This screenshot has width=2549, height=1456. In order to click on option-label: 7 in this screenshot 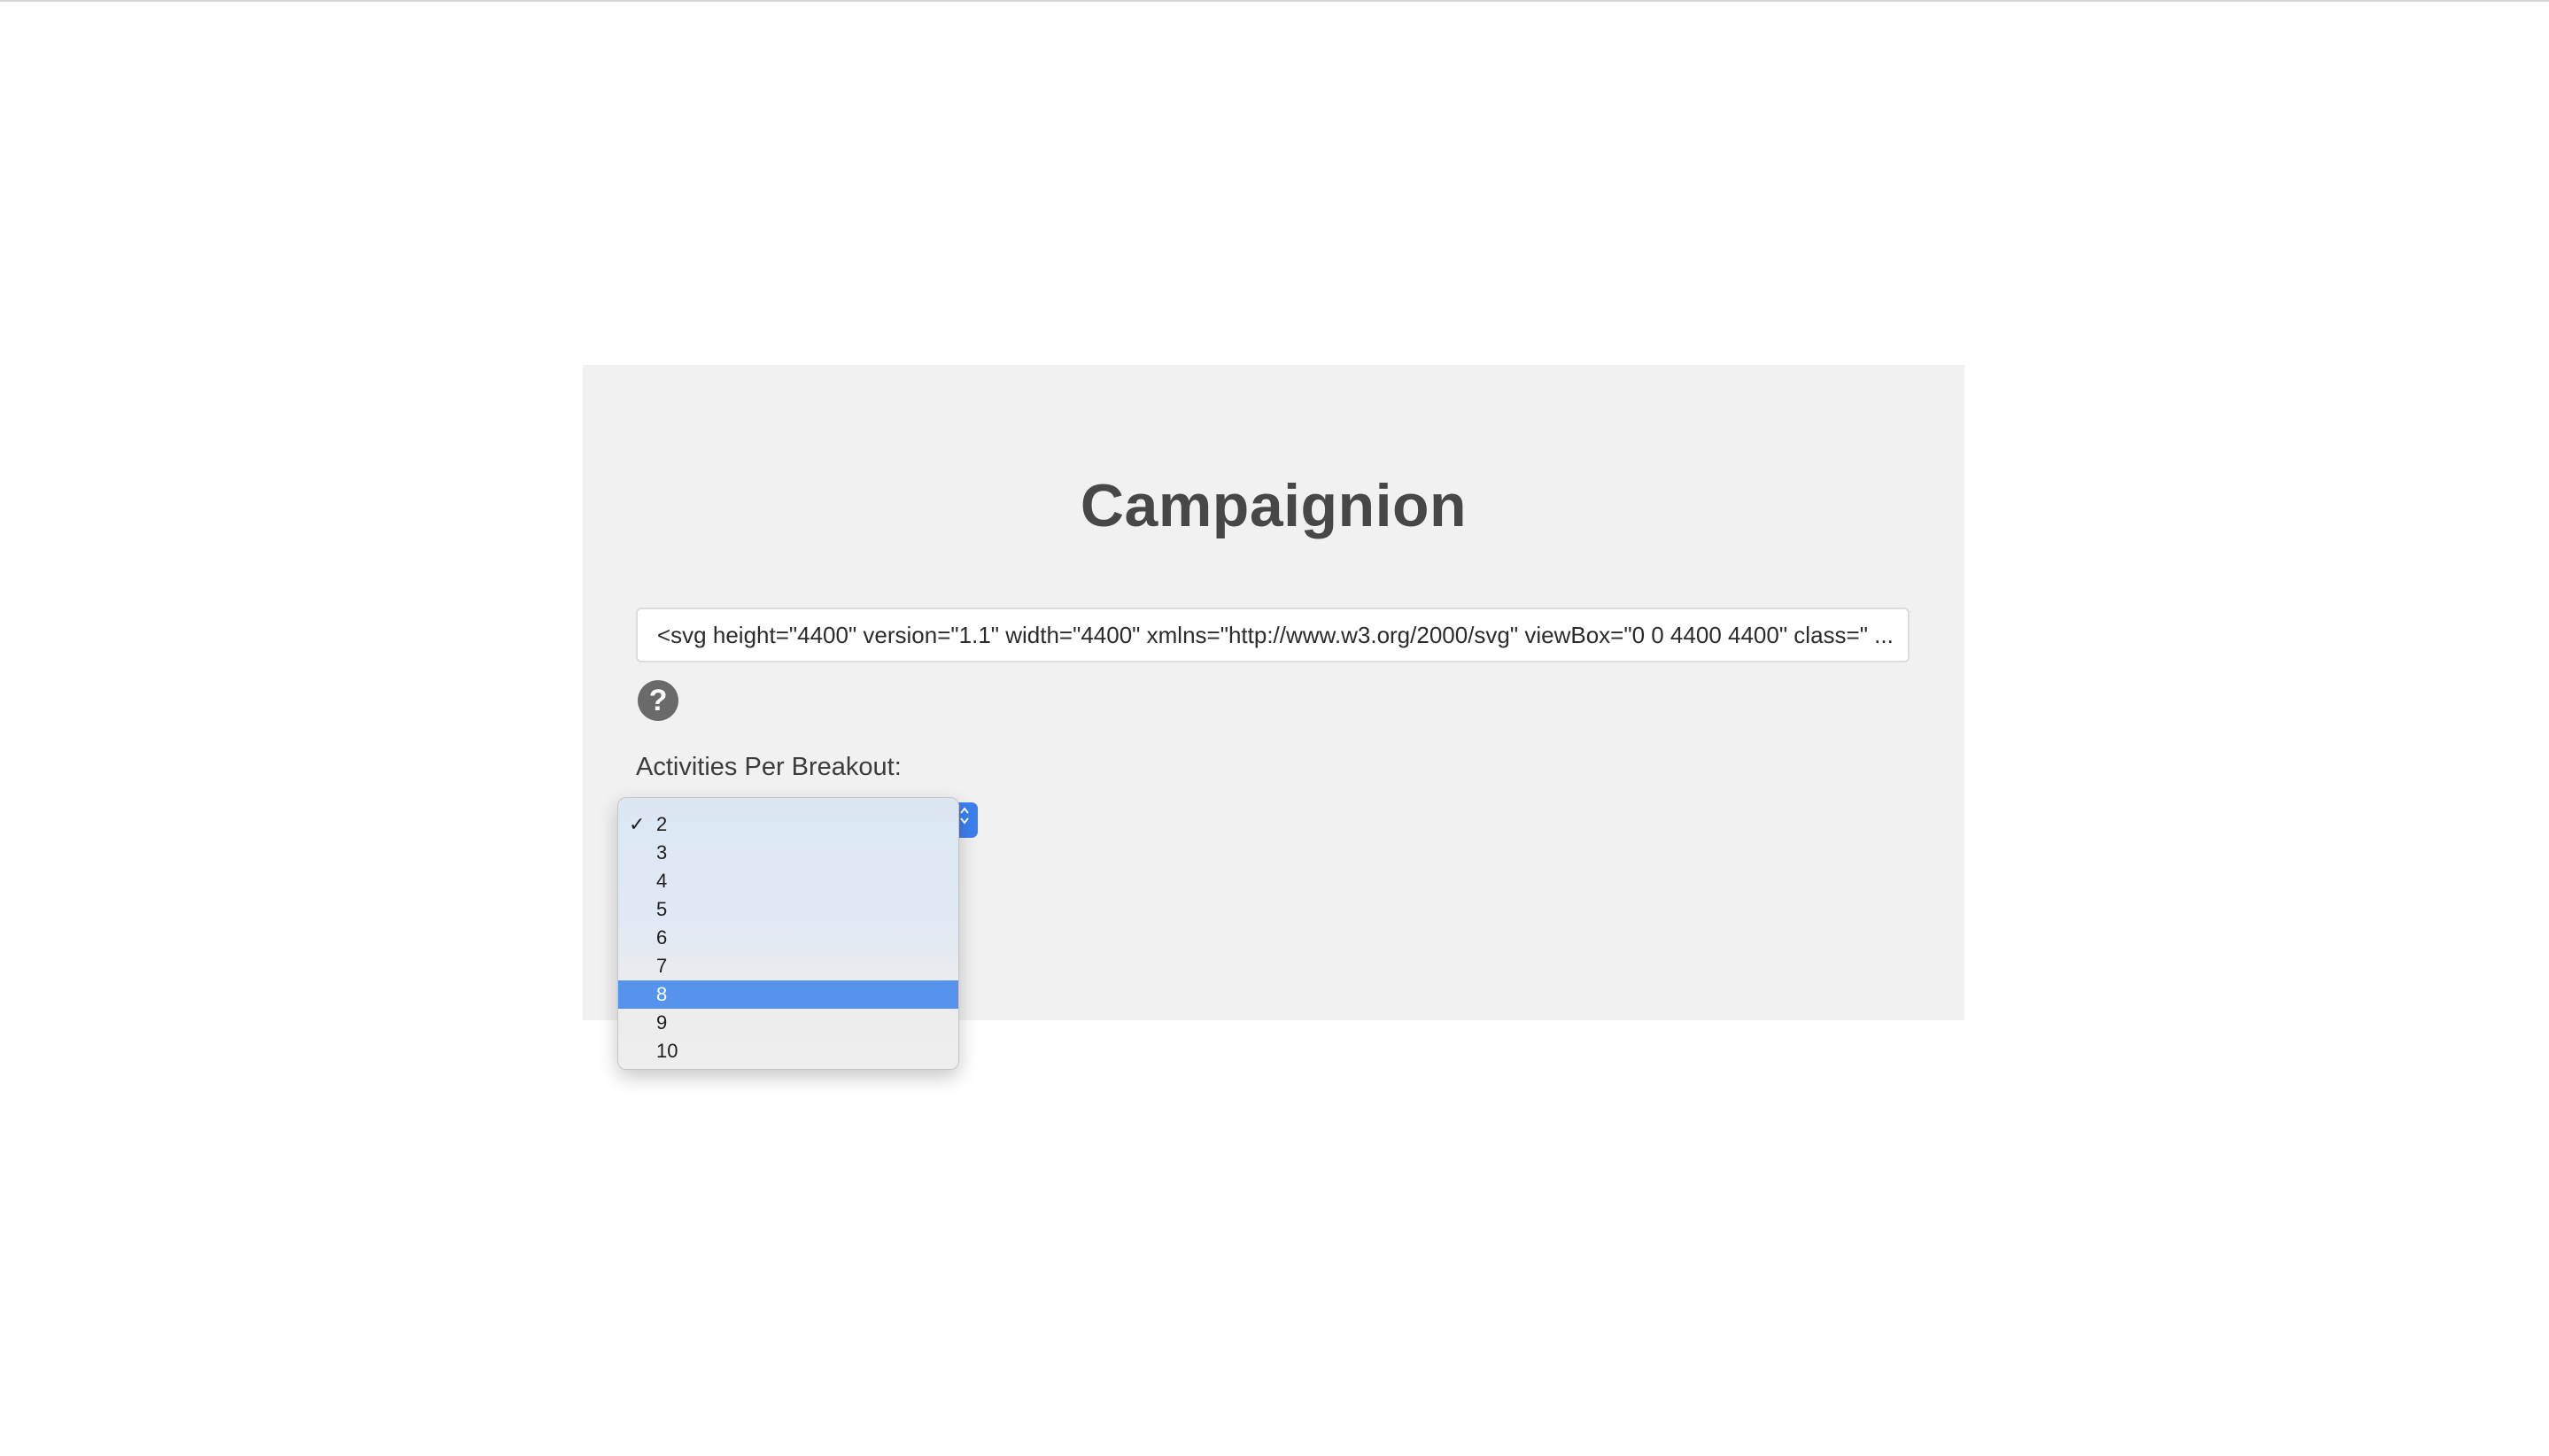, I will do `click(662, 966)`.